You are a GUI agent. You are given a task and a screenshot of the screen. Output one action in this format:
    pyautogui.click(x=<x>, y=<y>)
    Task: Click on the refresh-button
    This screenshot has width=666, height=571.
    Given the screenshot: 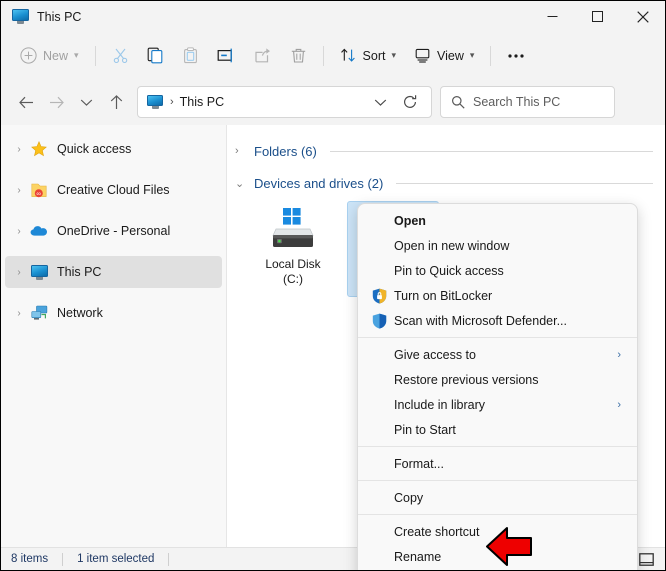 What is the action you would take?
    pyautogui.click(x=410, y=102)
    